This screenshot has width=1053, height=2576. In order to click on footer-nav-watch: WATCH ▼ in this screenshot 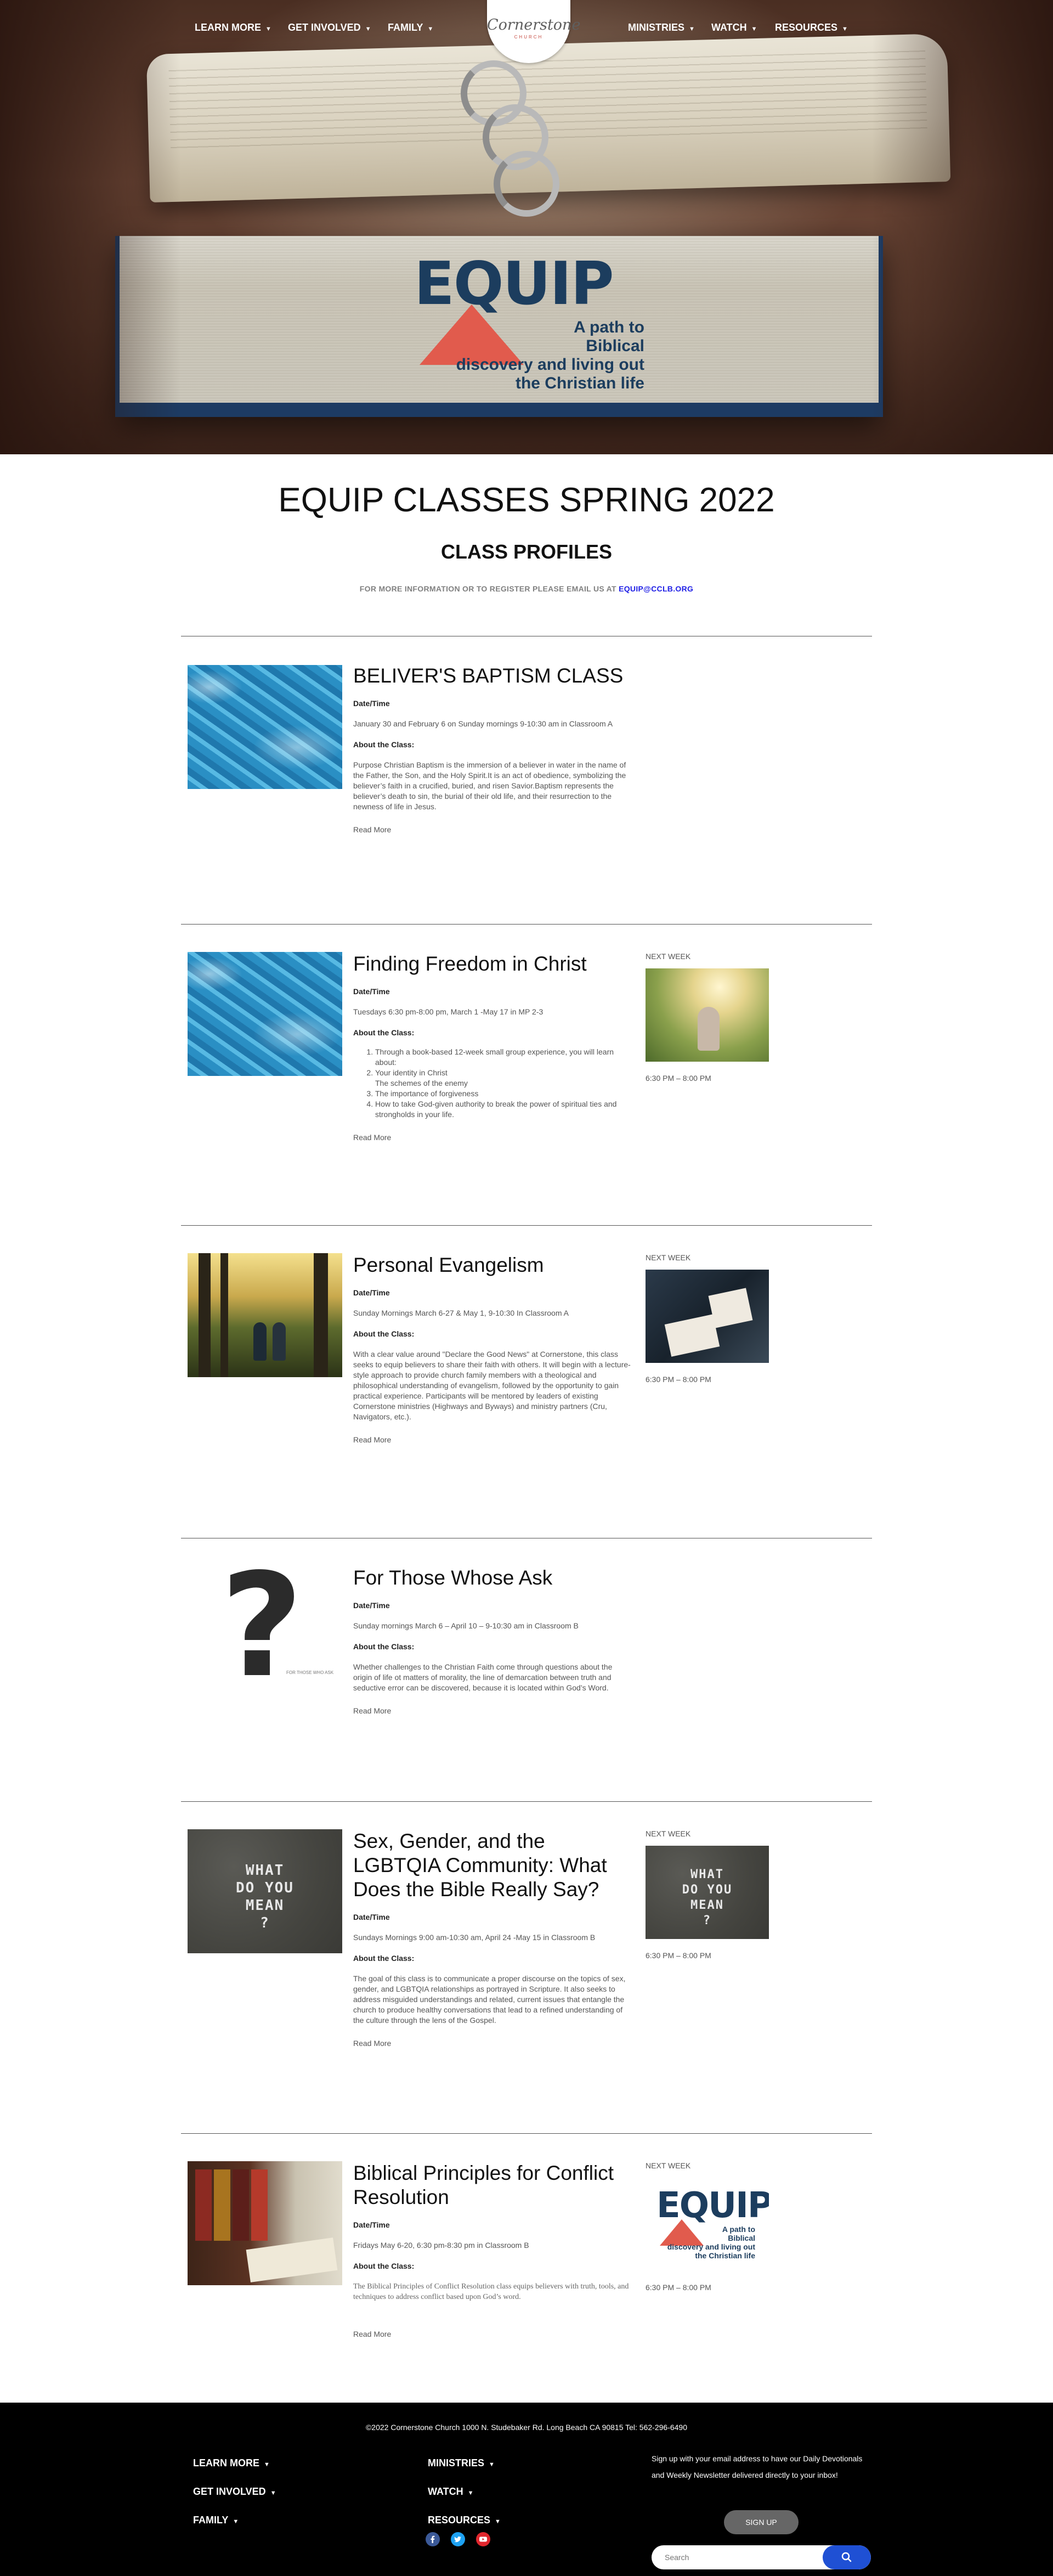, I will do `click(451, 2492)`.